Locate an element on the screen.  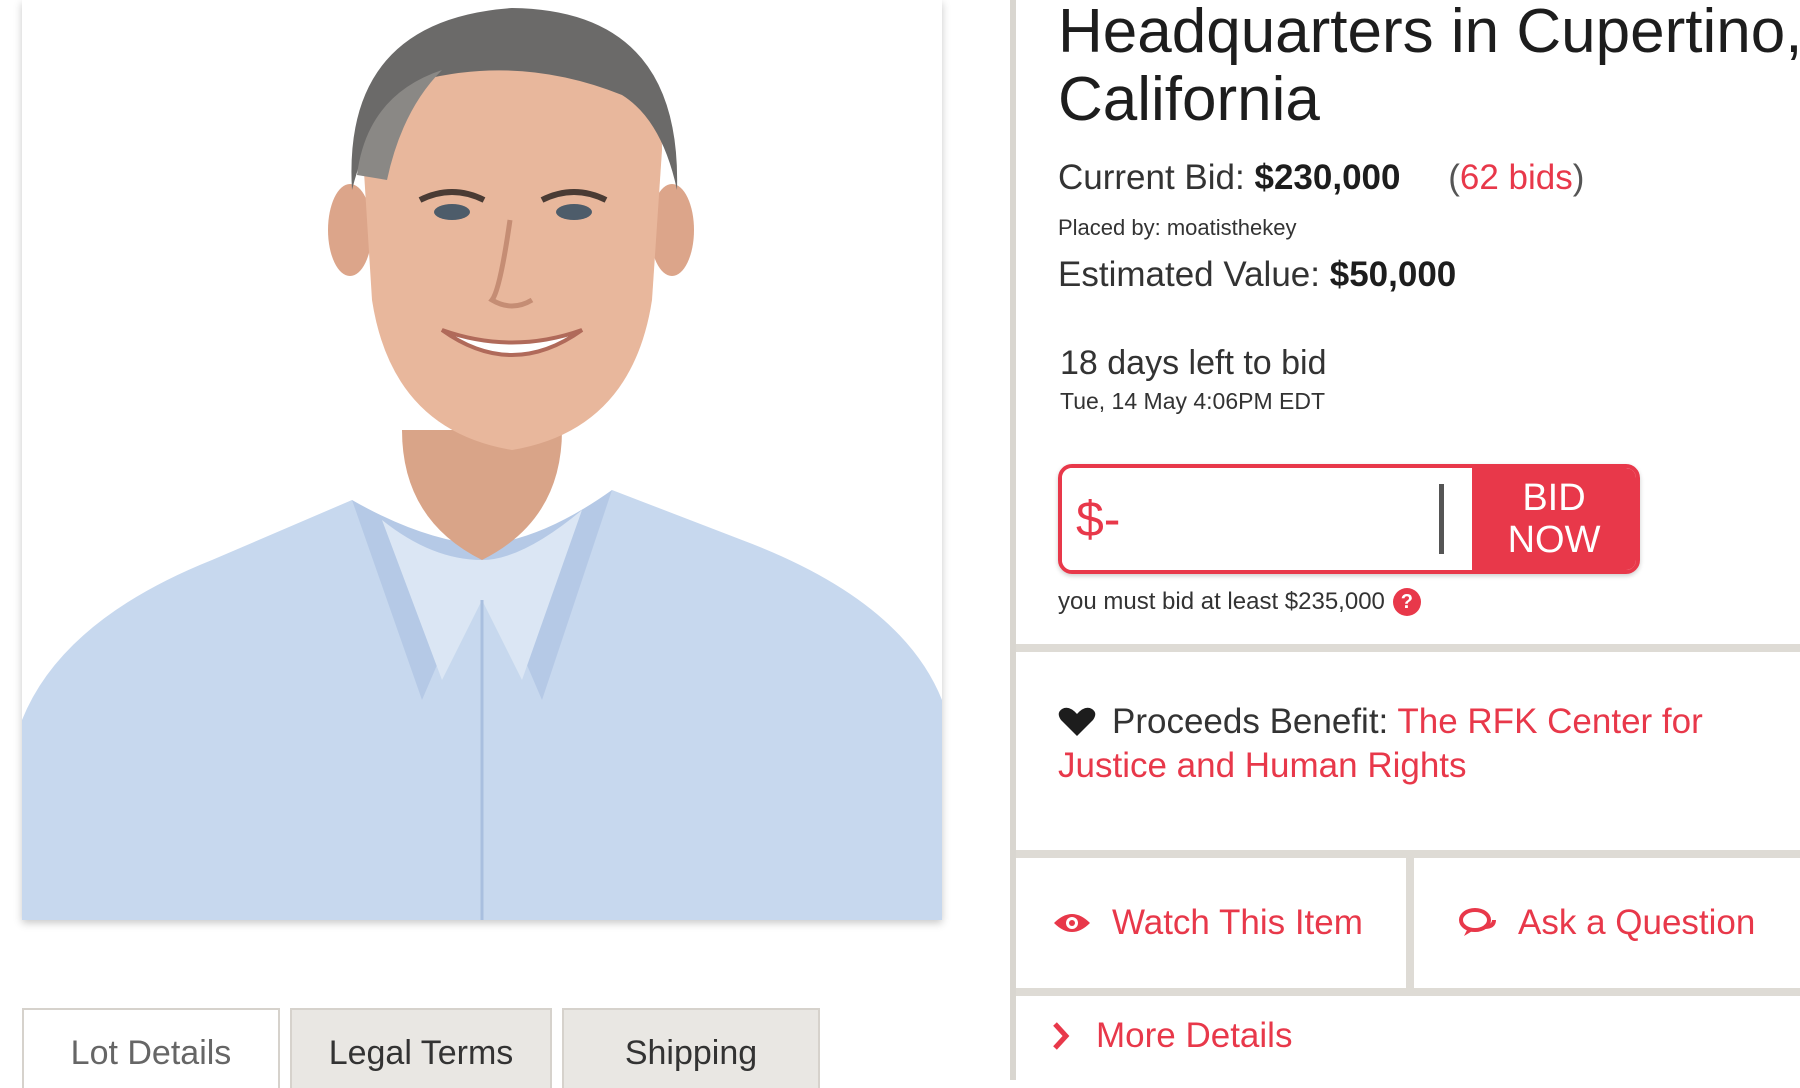
proceeds-label: Proceeds Benefit: is located at coordinates (1250, 721).